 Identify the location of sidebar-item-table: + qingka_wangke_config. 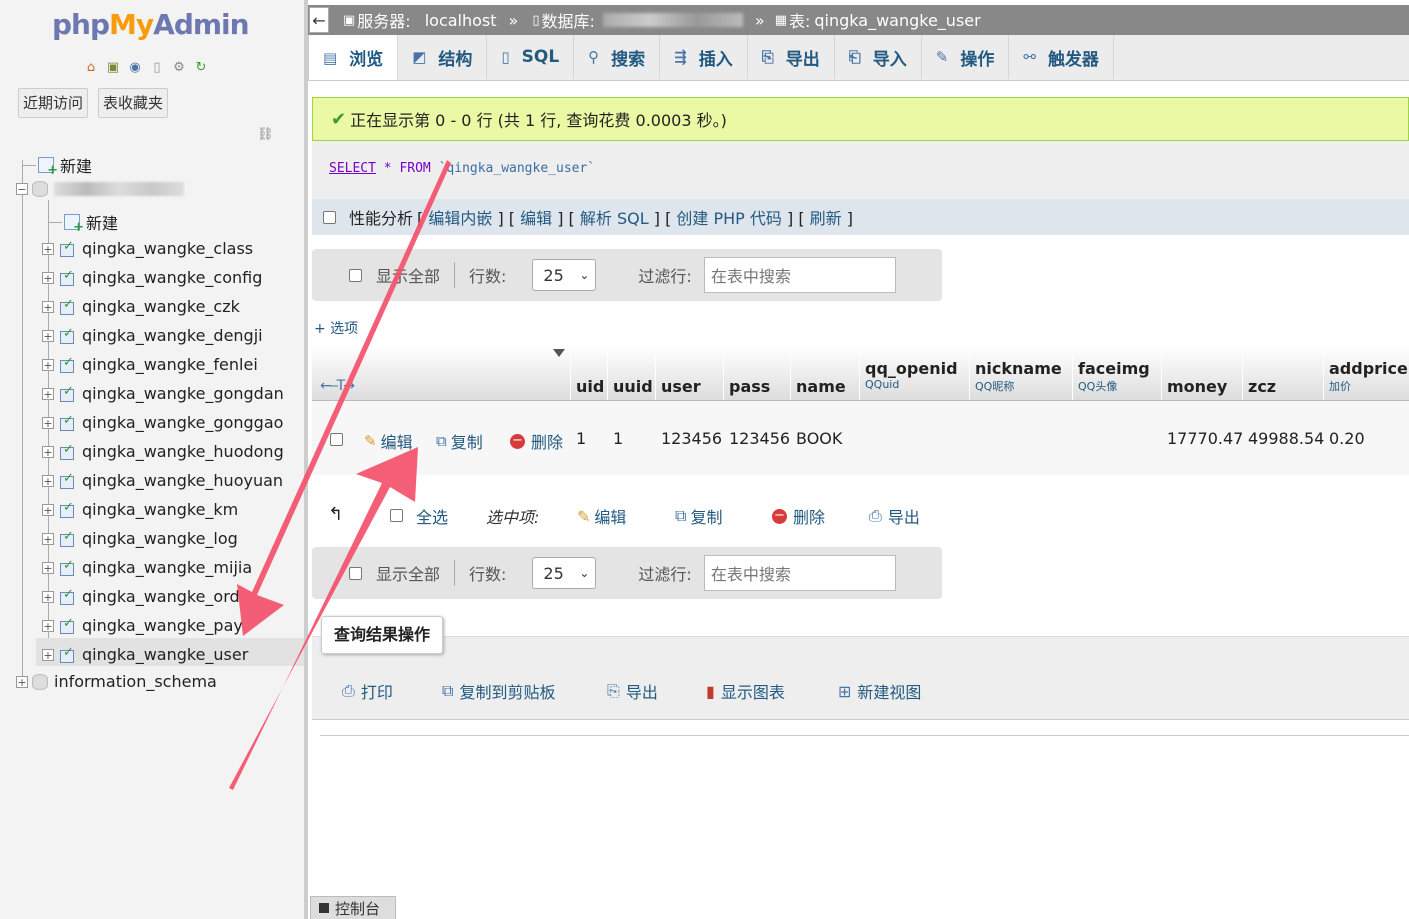
(152, 277).